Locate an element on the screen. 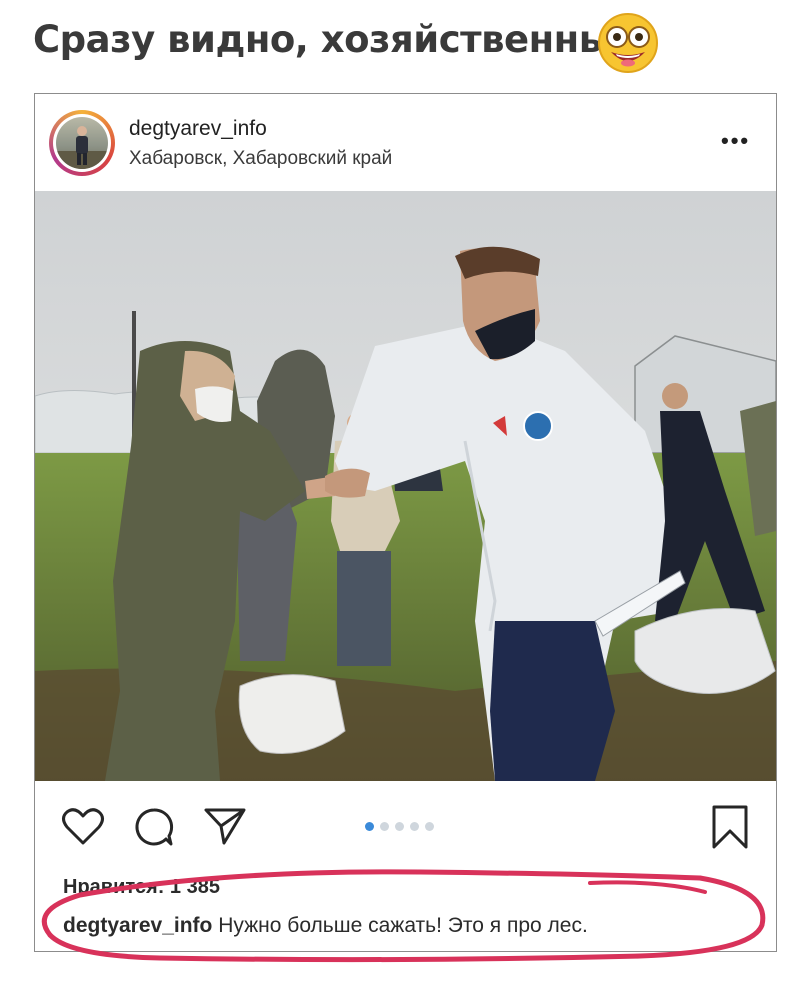 The image size is (800, 982). avatar is located at coordinates (82, 143).